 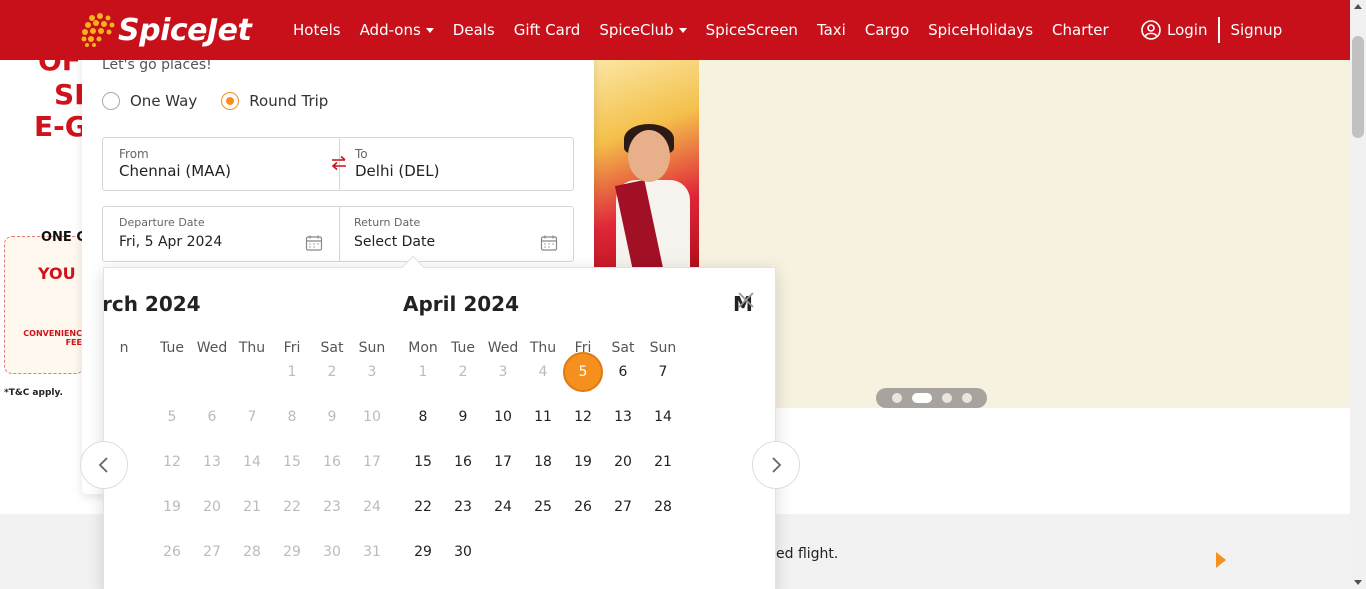 What do you see at coordinates (1358, 294) in the screenshot?
I see `page-scrollbar` at bounding box center [1358, 294].